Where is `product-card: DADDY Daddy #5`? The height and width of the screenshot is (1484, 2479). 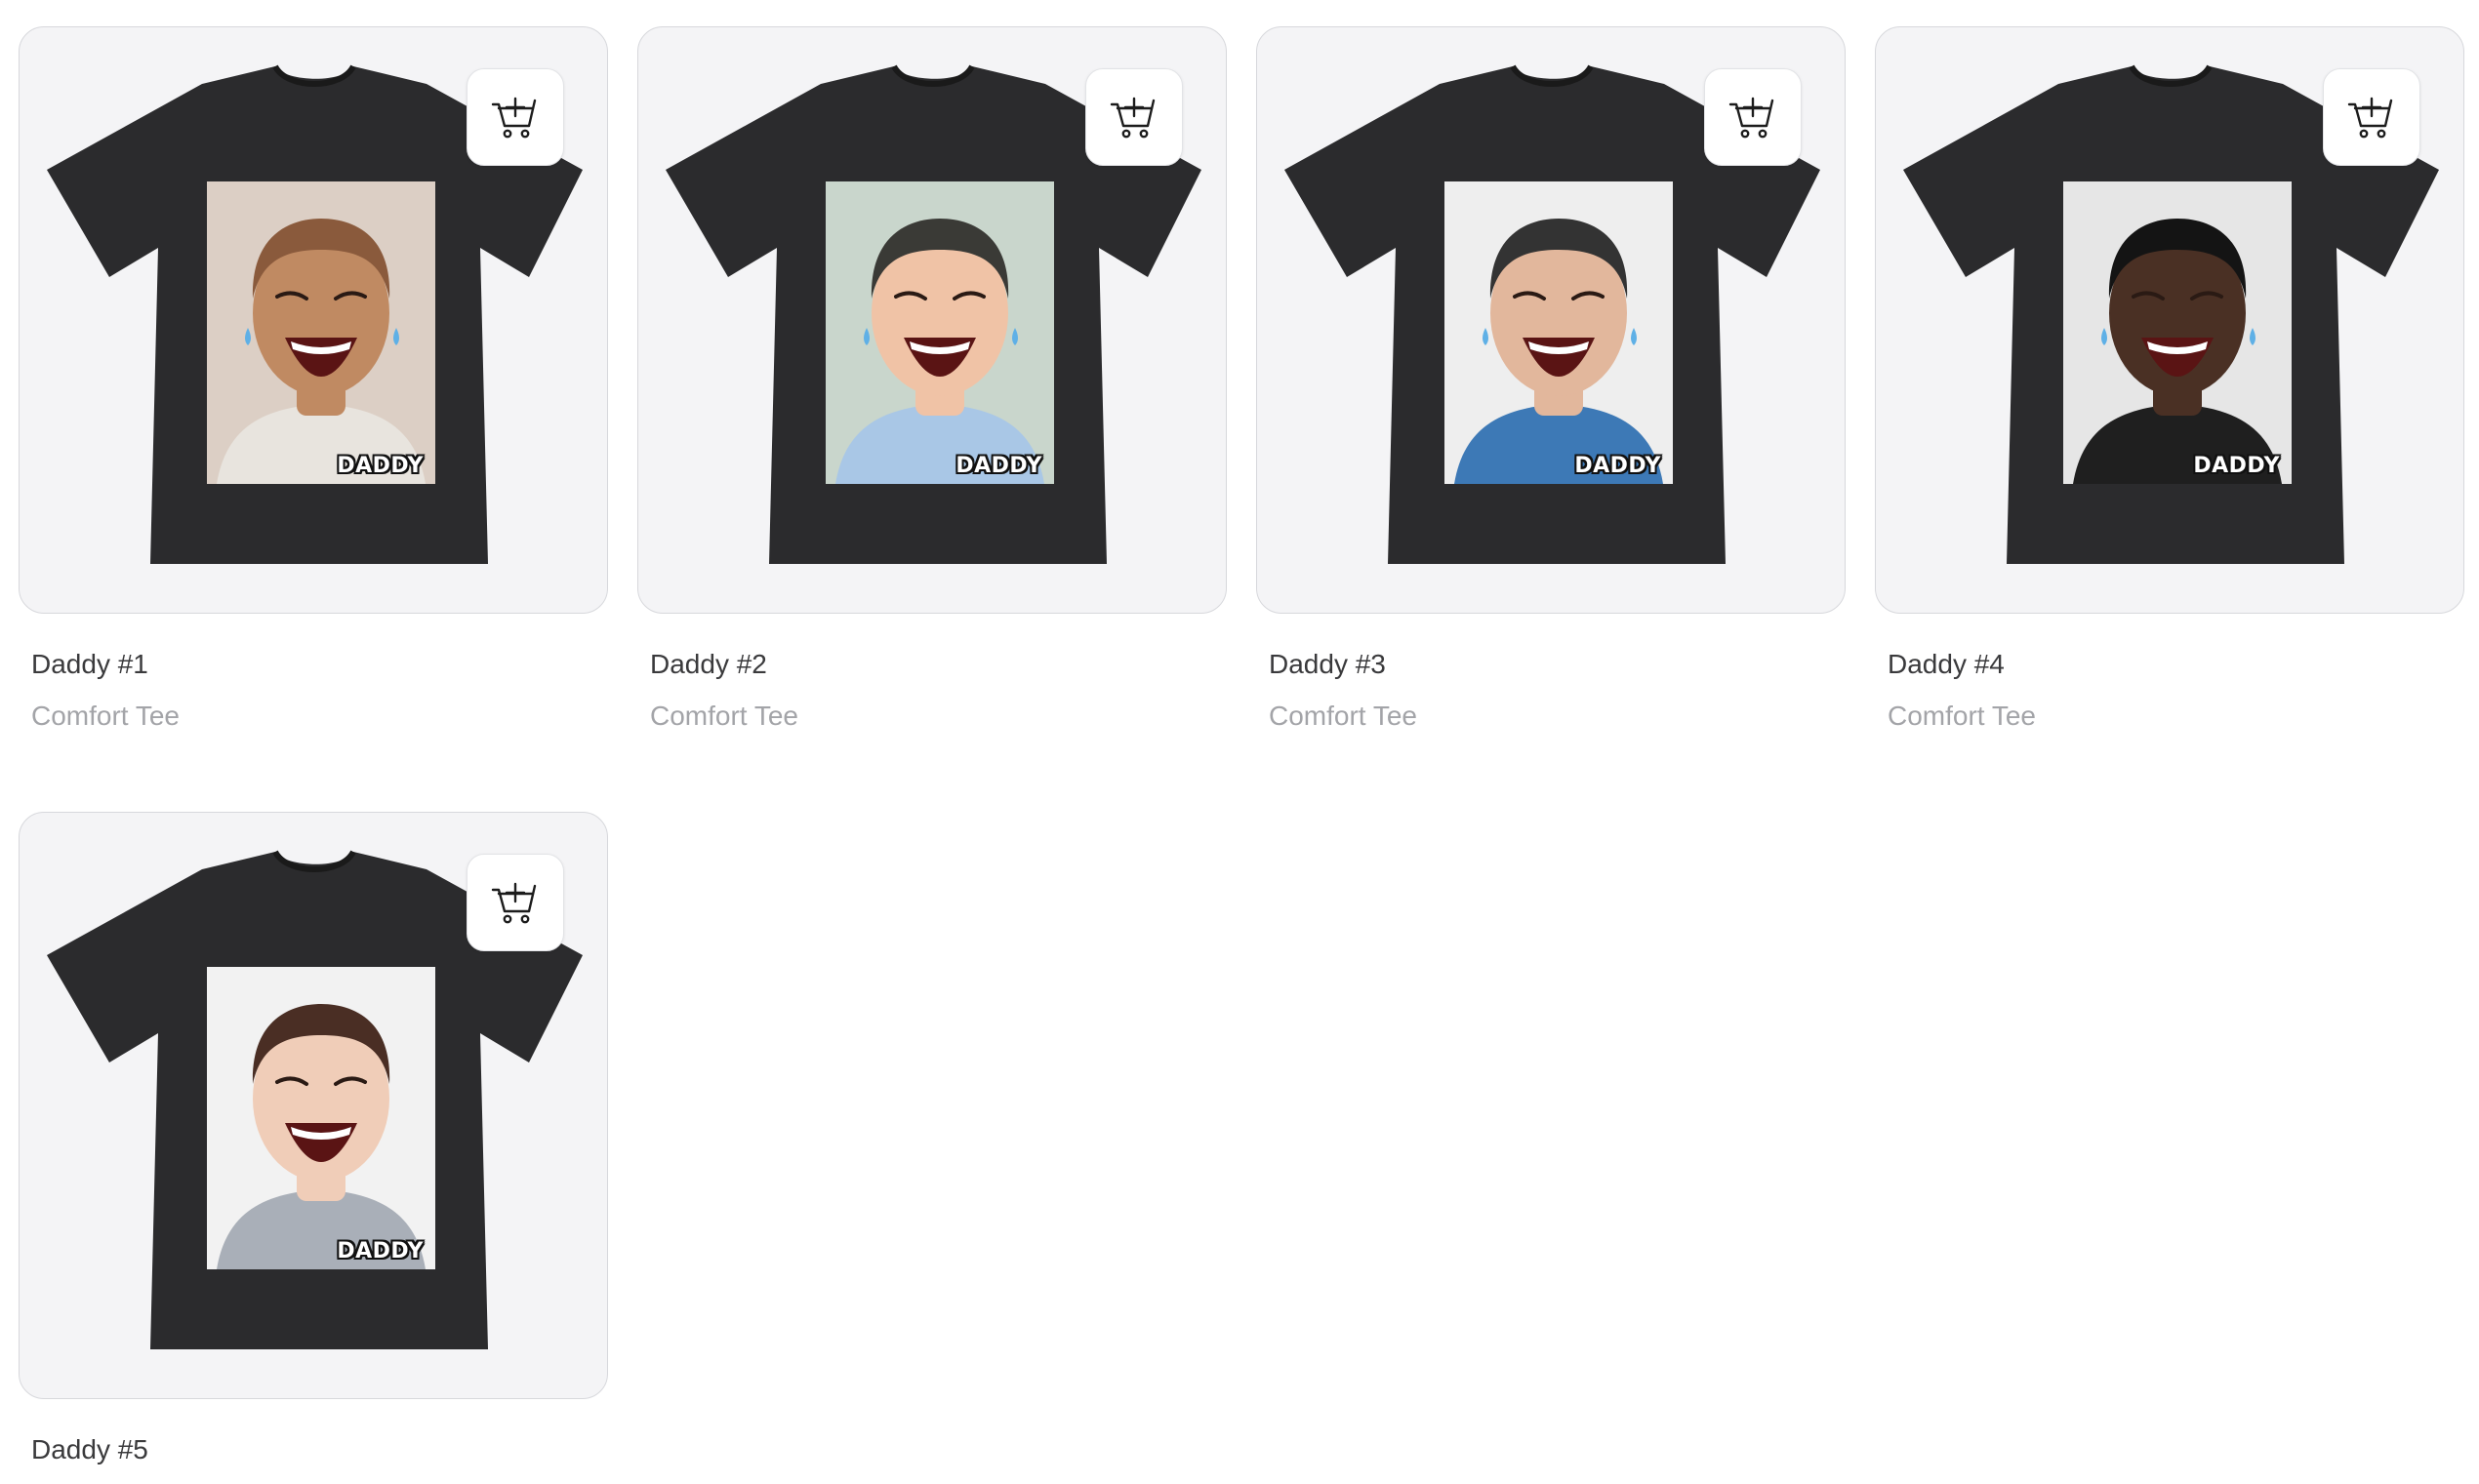 product-card: DADDY Daddy #5 is located at coordinates (313, 1148).